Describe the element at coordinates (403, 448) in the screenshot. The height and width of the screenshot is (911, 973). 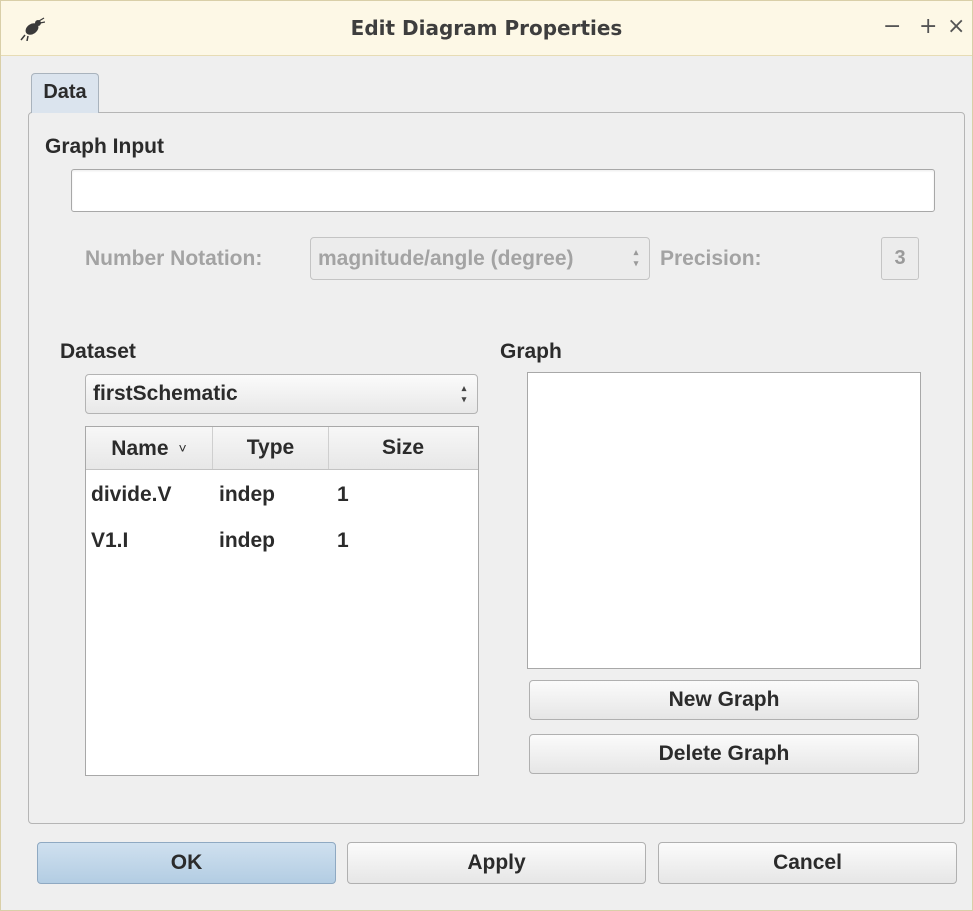
I see `column-header-size: Size` at that location.